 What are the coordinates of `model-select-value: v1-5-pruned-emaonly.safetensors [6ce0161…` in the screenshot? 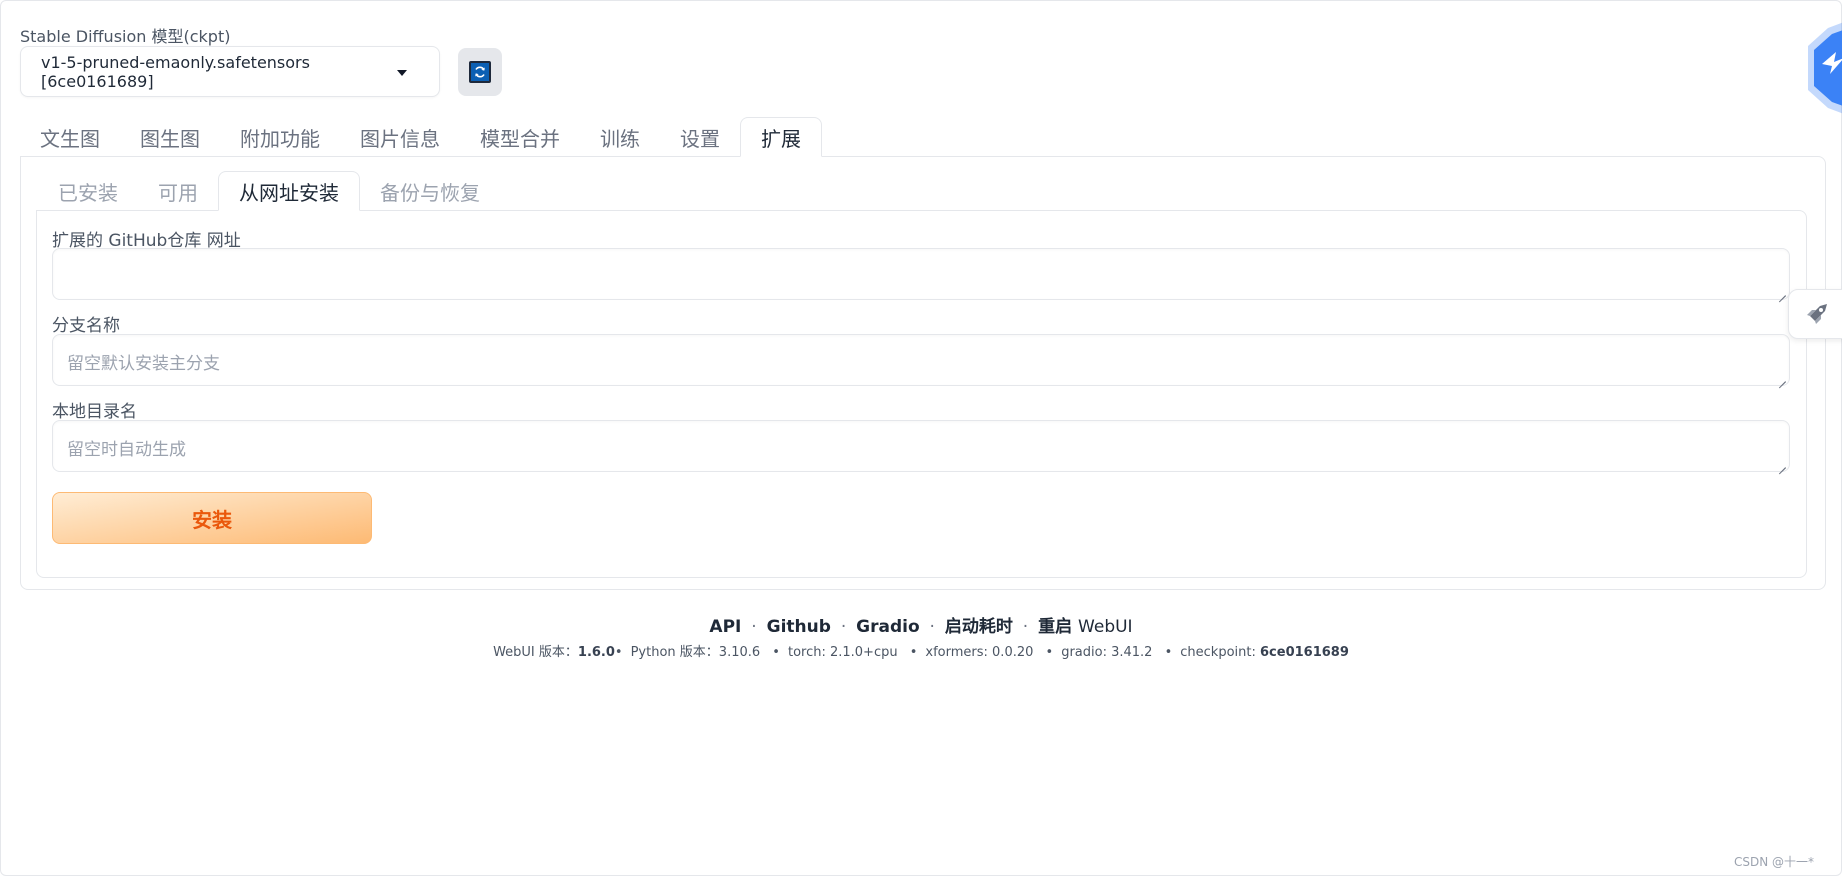 It's located at (175, 71).